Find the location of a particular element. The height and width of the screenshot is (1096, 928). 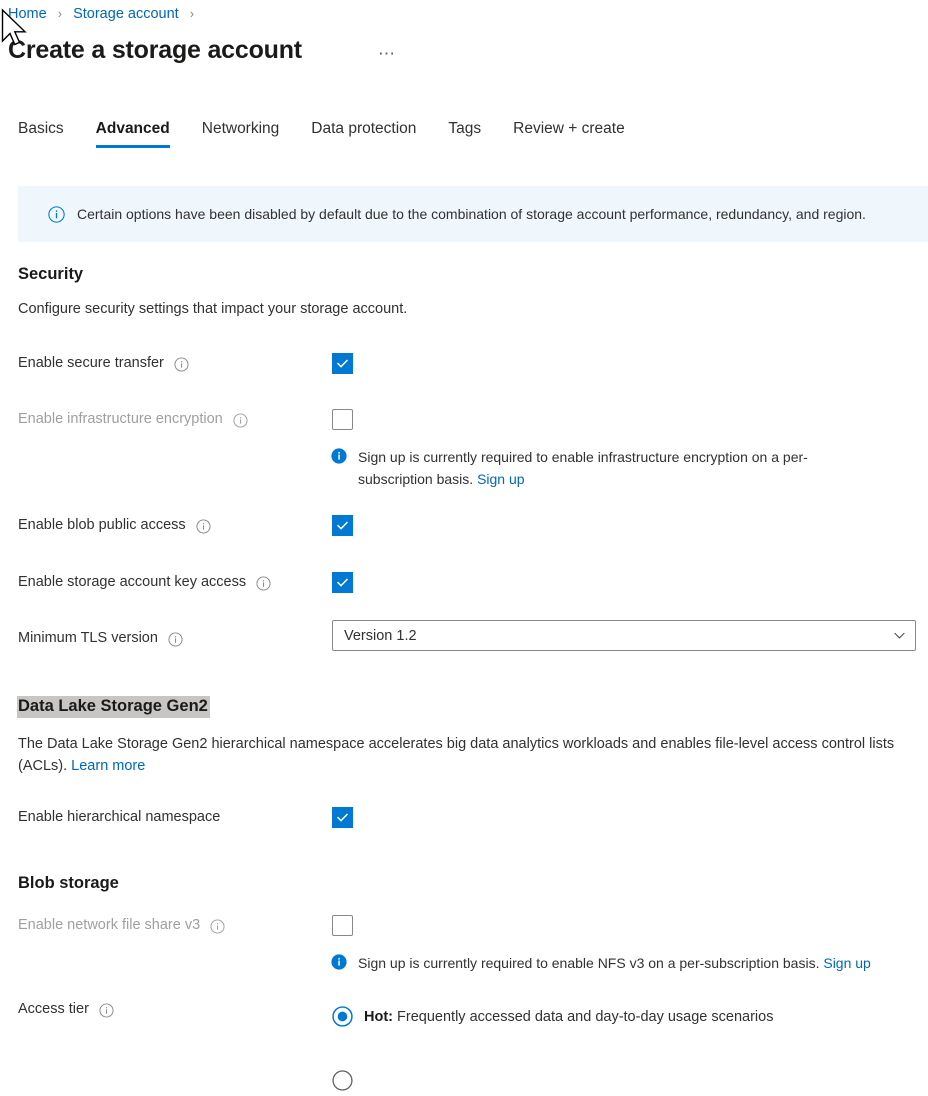

checkbox-enable-hierarchical-namespace is located at coordinates (342, 817).